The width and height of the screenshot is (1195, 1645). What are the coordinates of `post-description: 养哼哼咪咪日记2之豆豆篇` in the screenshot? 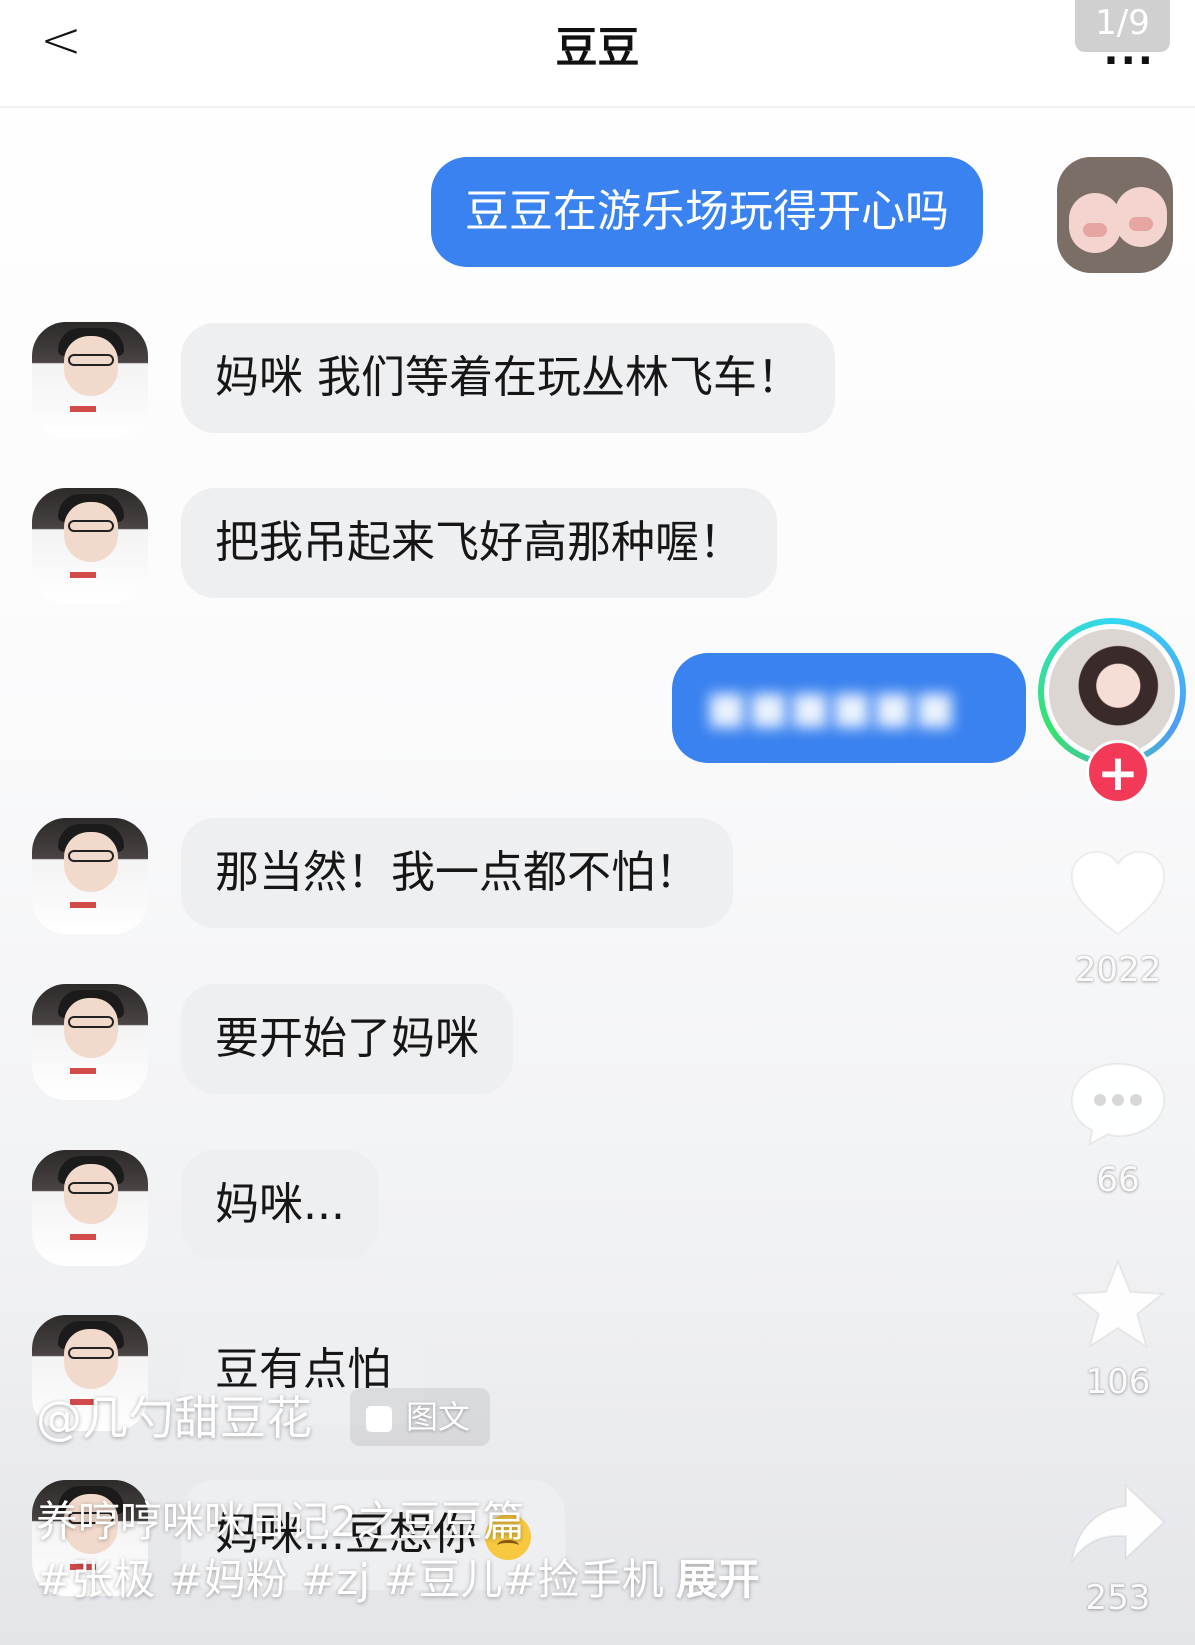 It's located at (280, 1521).